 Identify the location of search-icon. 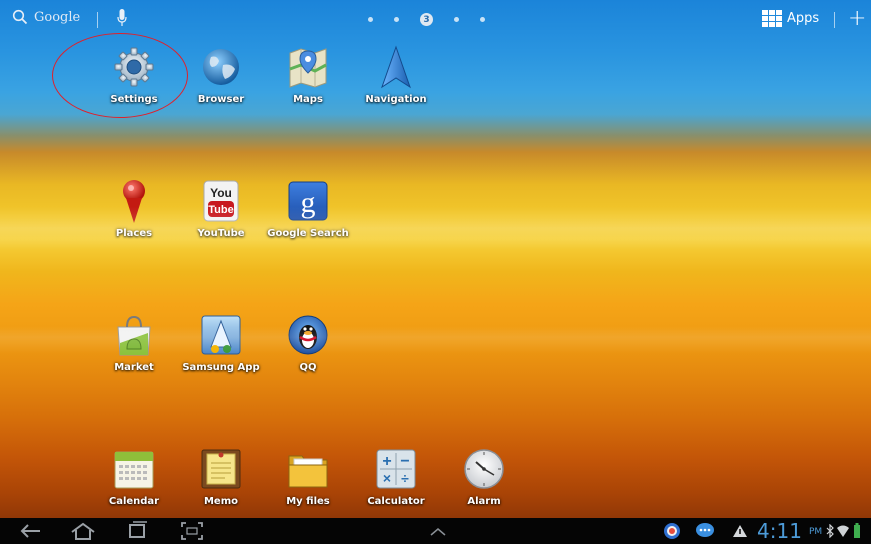
(20, 17).